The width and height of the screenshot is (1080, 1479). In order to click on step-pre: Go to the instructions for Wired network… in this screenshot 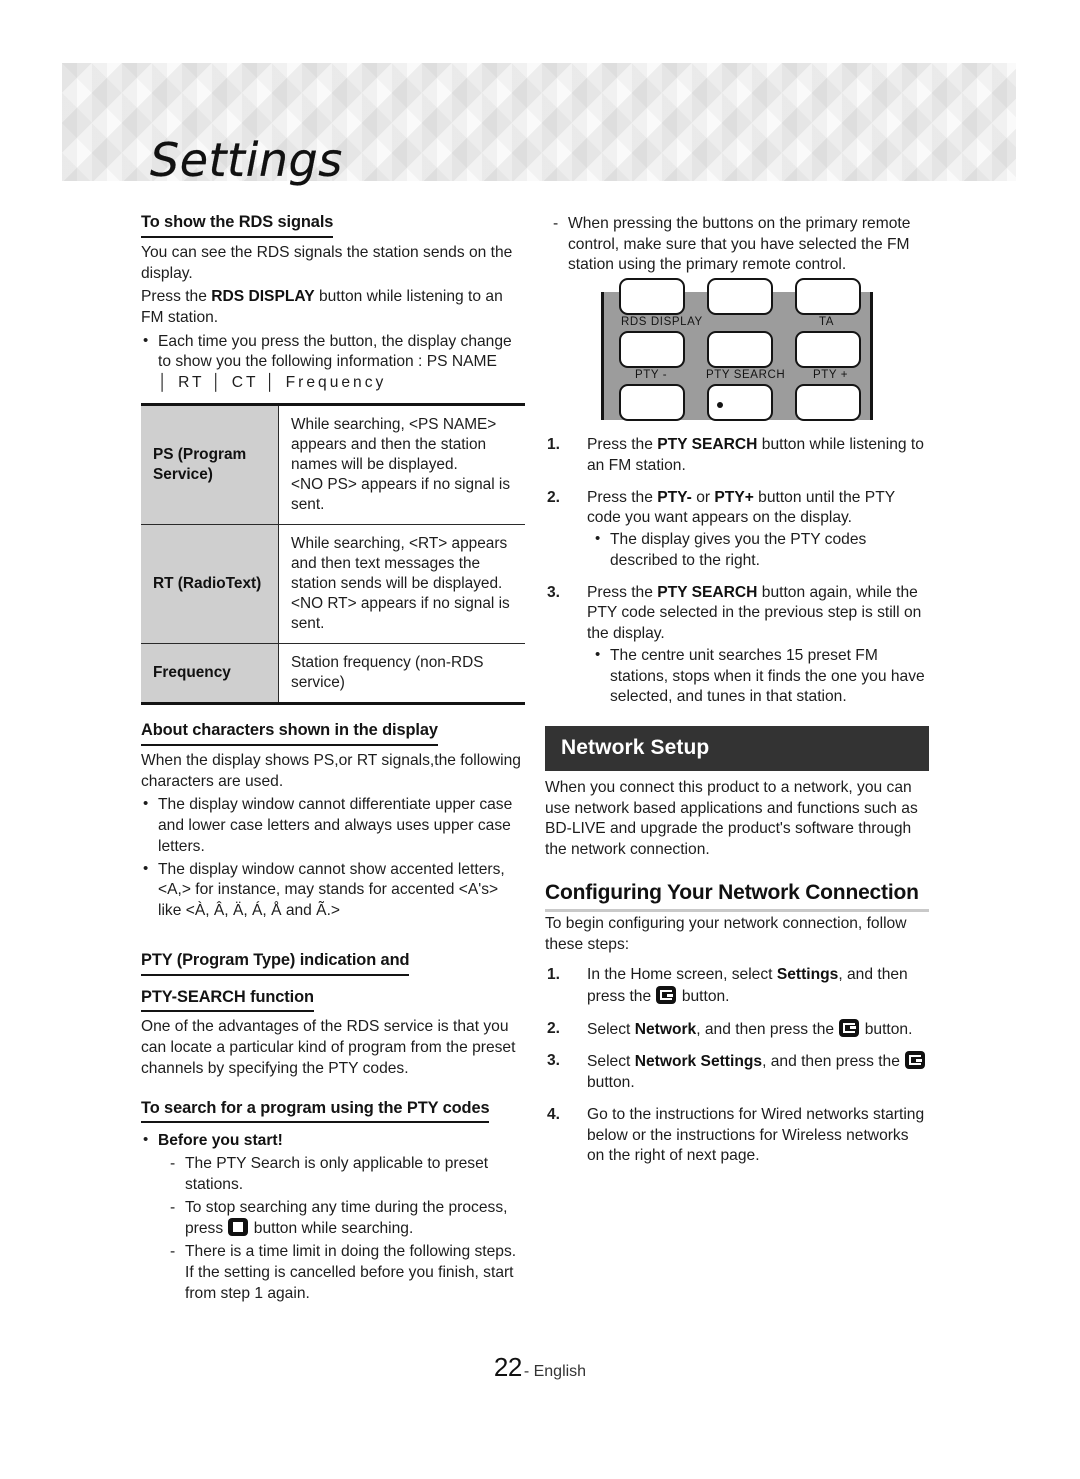, I will do `click(756, 1135)`.